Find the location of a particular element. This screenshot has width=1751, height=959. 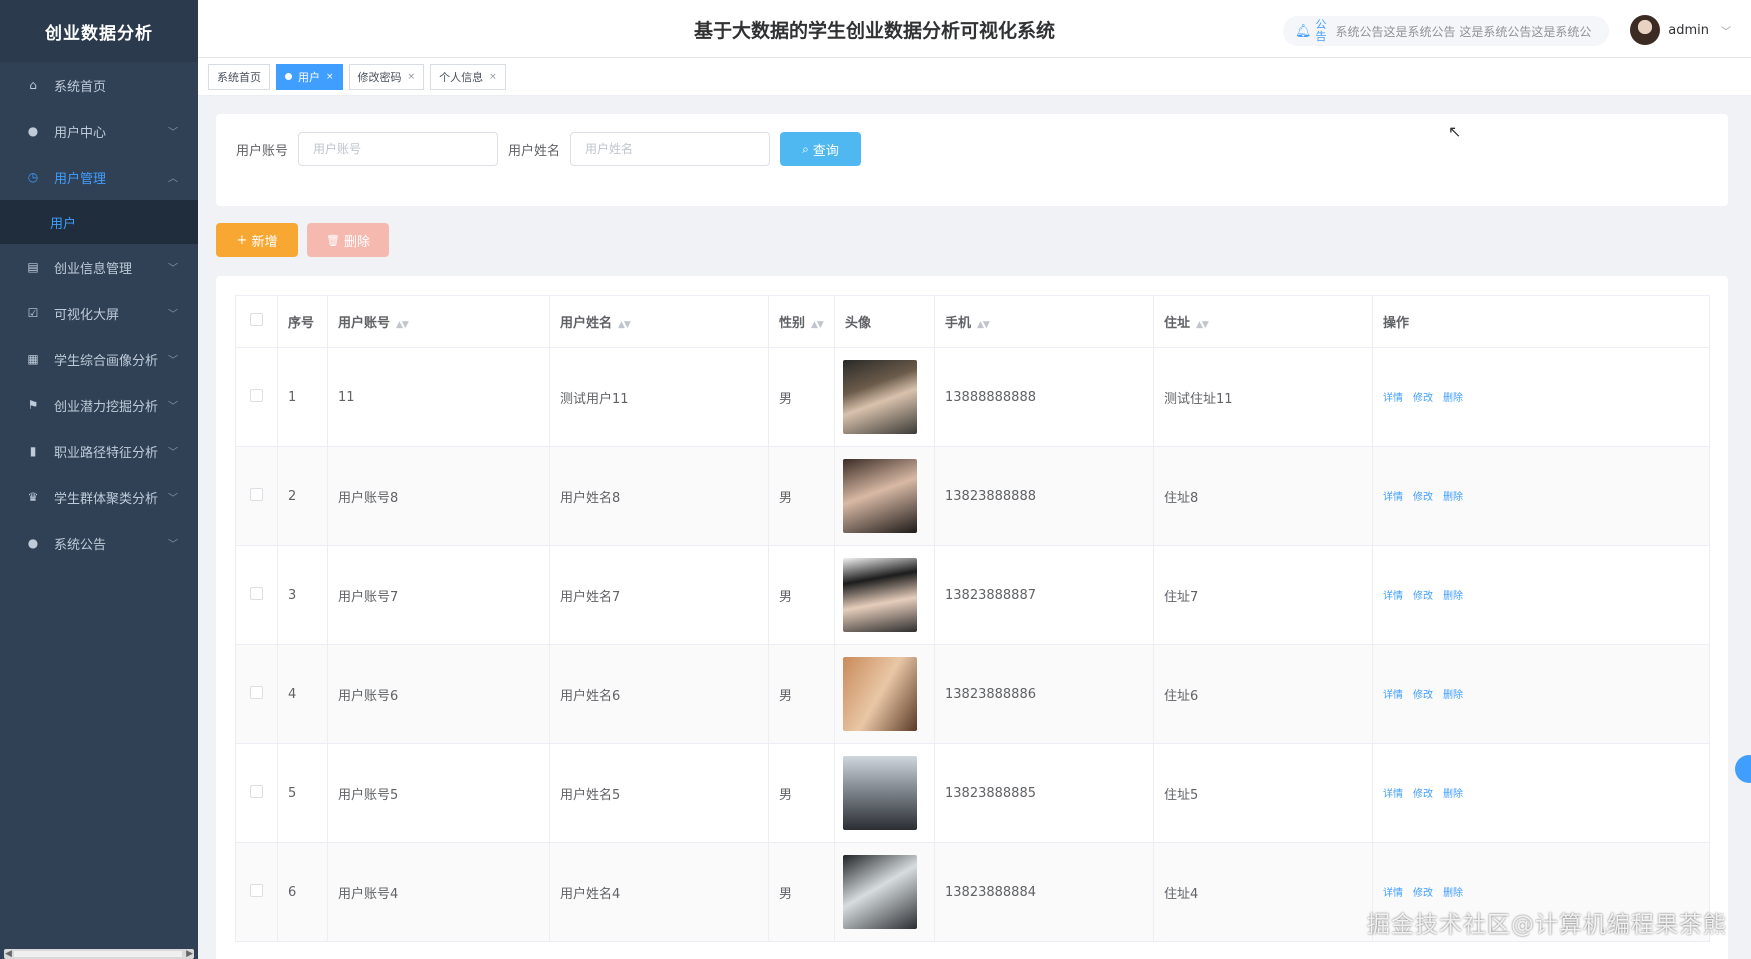

sidebar-item-3: ▤ 创业信息管理 ﹀ is located at coordinates (99, 267).